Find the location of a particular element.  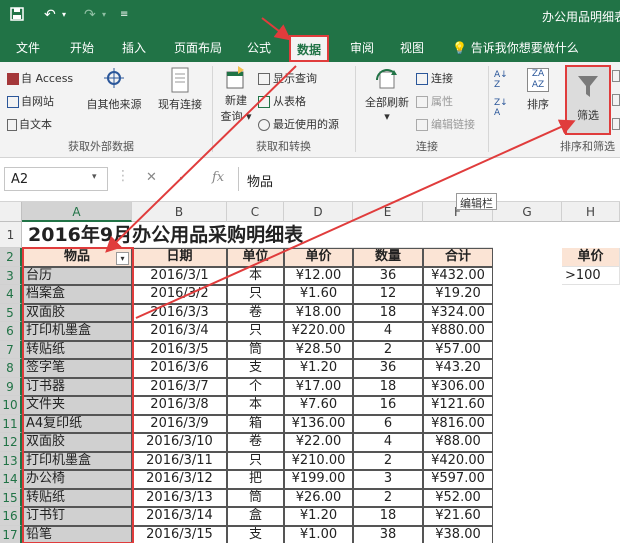

row-header: 5 is located at coordinates (11, 312).